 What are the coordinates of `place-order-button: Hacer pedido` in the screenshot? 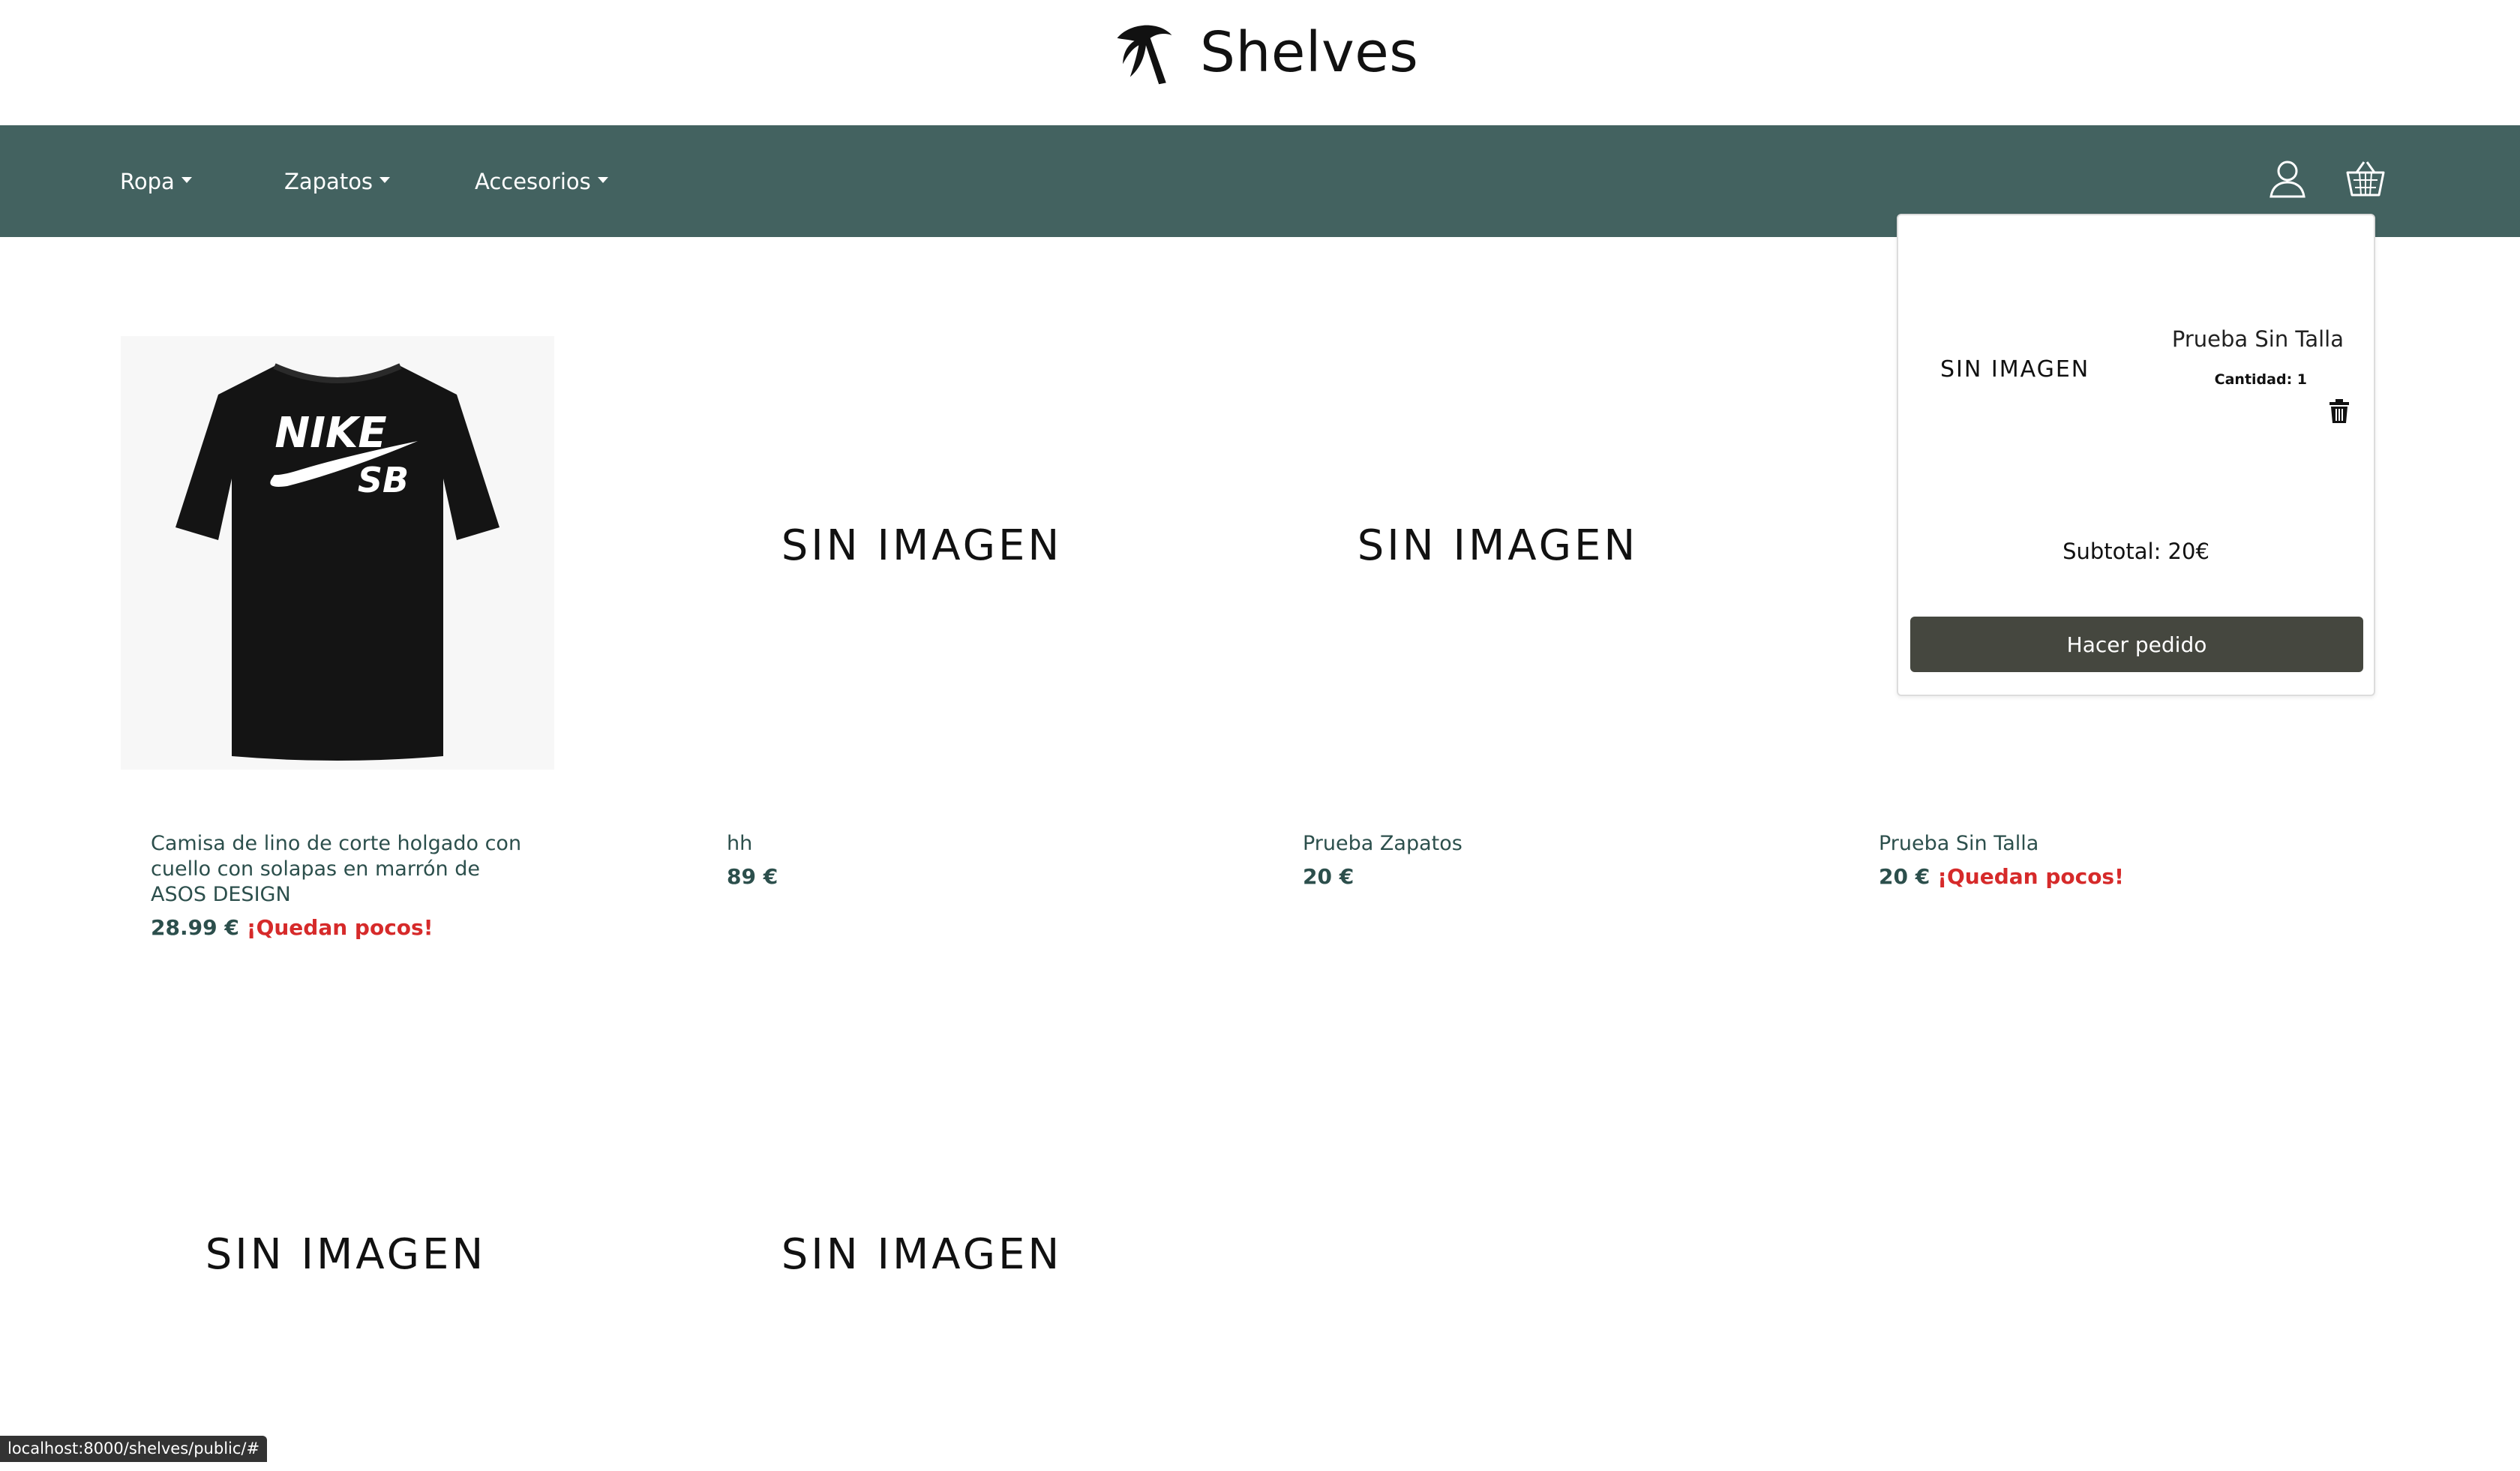 It's located at (2136, 644).